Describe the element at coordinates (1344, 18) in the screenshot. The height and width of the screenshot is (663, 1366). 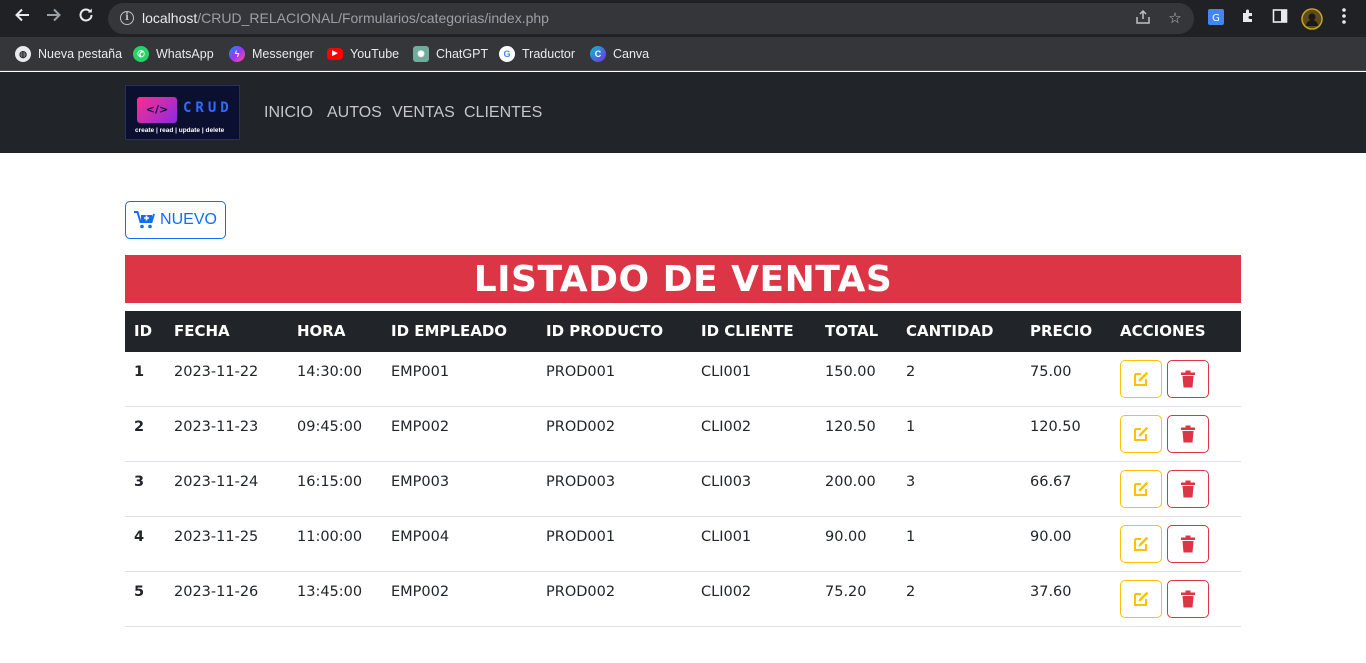
I see `kebab-menu-icon` at that location.